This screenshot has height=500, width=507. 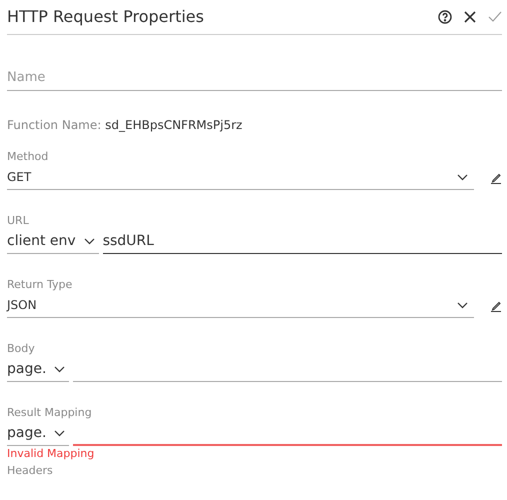 I want to click on field-label: URL, so click(x=18, y=221).